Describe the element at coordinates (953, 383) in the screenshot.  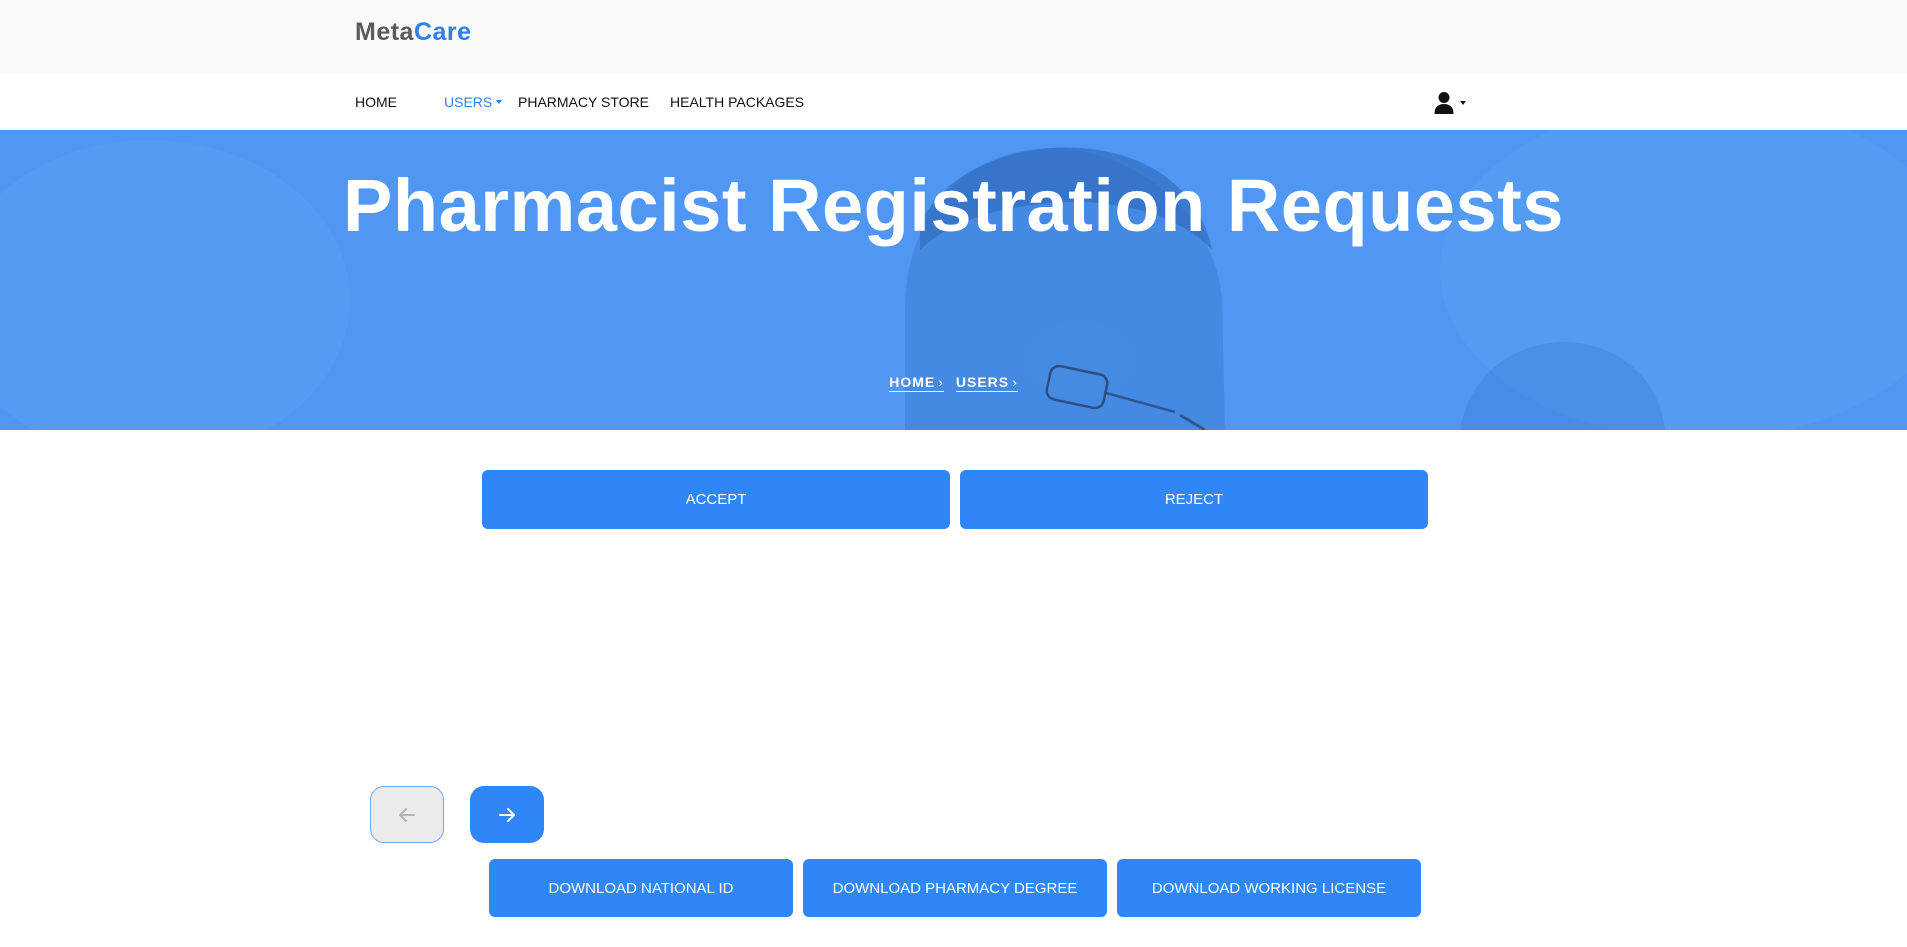
I see `breadcrumb: HOME › USERS ›` at that location.